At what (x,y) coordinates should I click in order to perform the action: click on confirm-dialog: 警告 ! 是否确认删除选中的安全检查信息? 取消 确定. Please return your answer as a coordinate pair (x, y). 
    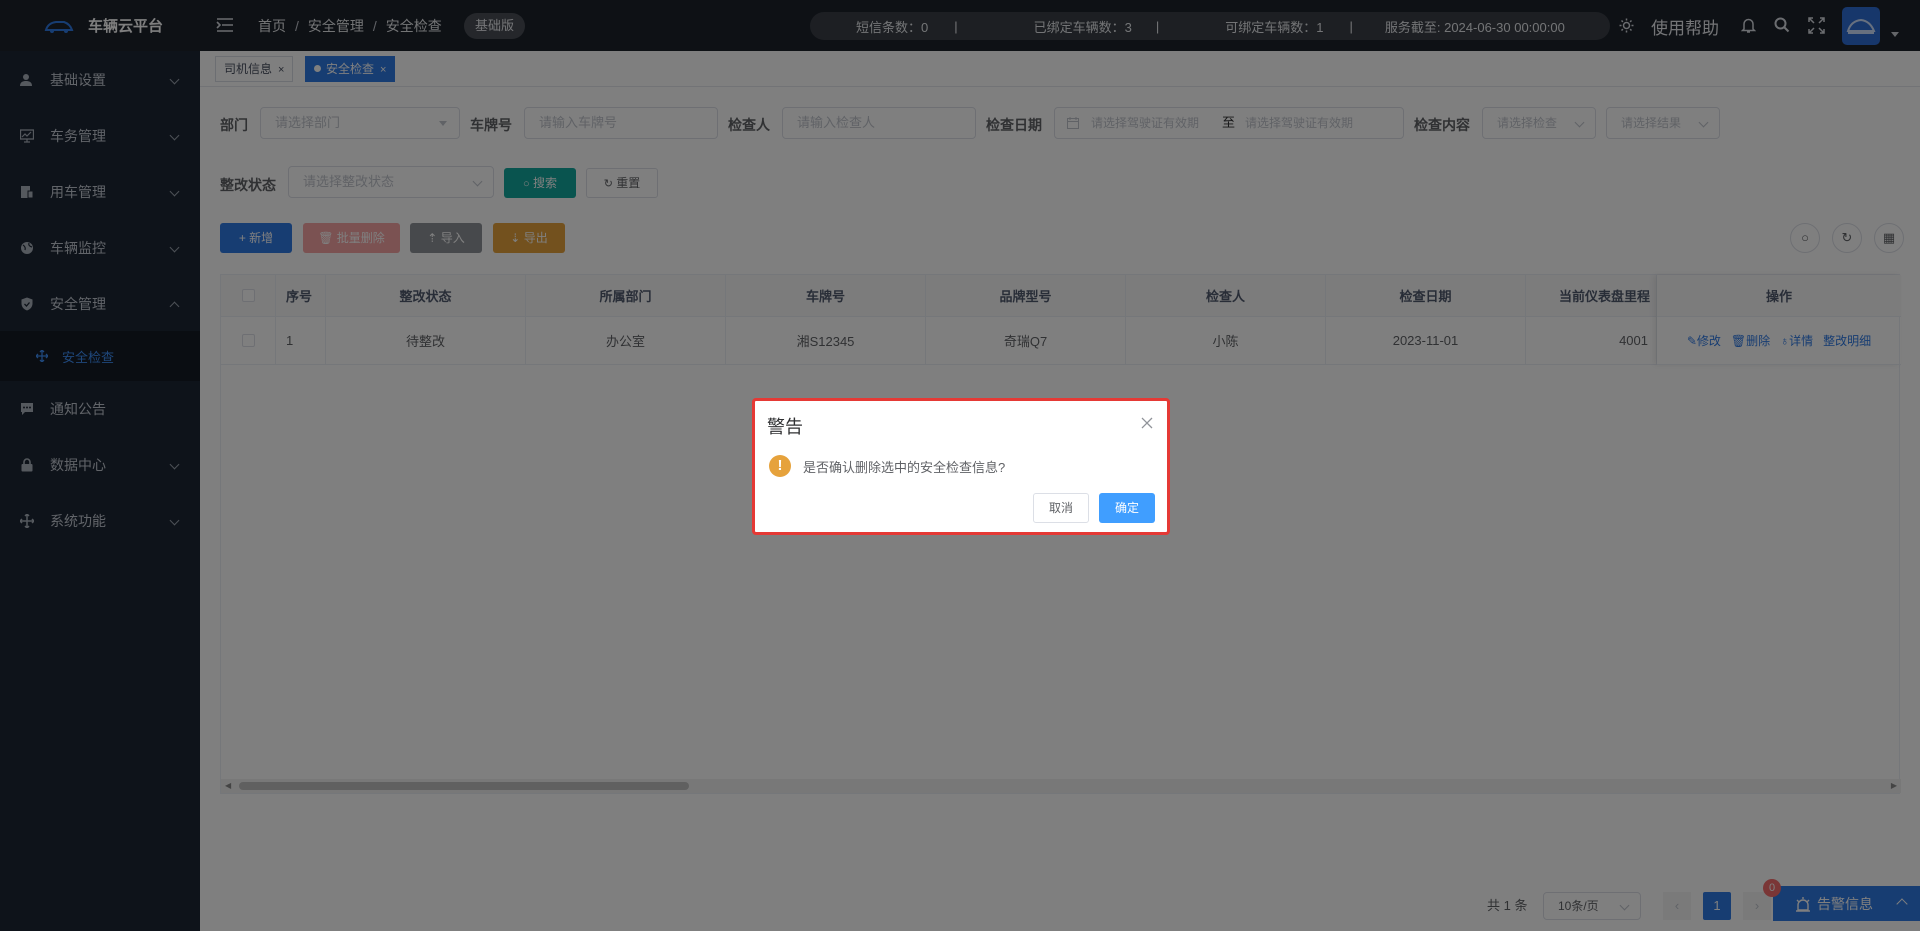
    Looking at the image, I should click on (961, 466).